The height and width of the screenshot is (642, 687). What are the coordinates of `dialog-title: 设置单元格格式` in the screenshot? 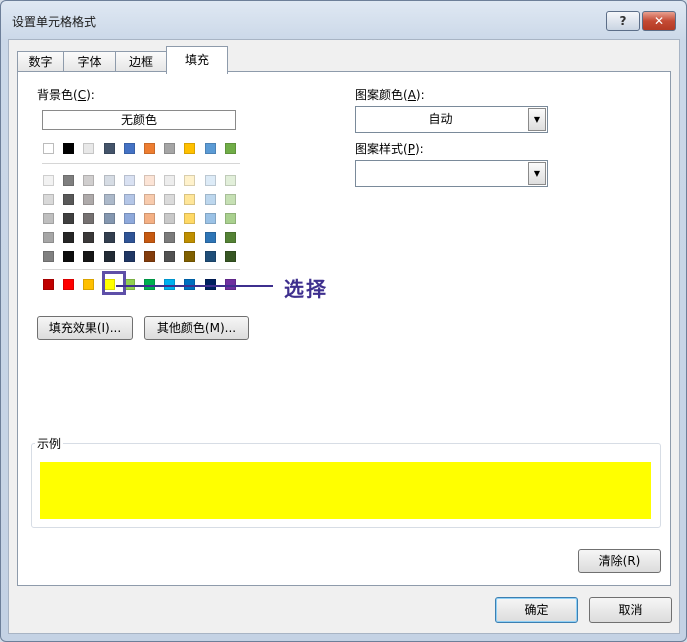 It's located at (54, 22).